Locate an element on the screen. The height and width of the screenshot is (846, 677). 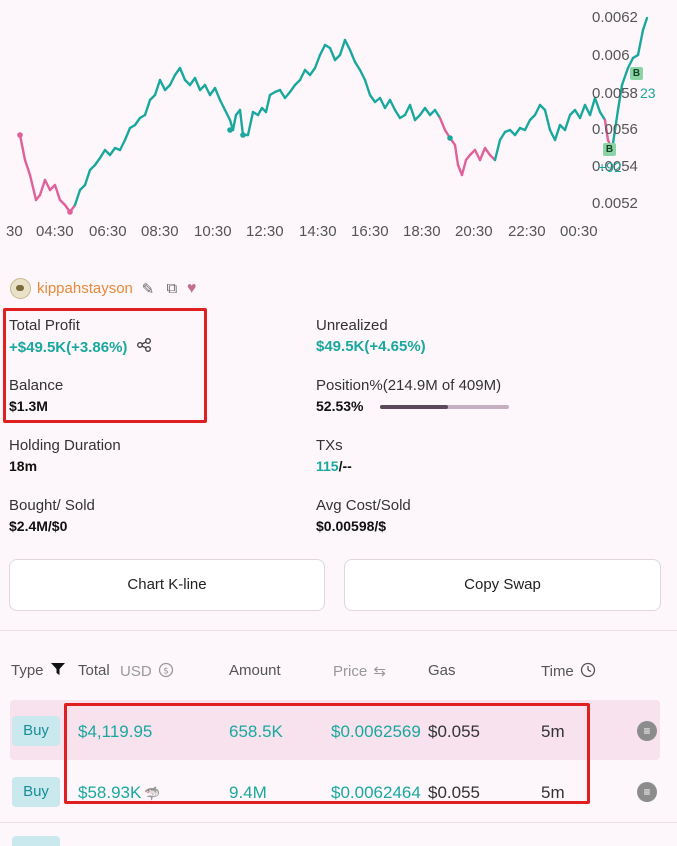
x-tick-label: 14:30 is located at coordinates (318, 231).